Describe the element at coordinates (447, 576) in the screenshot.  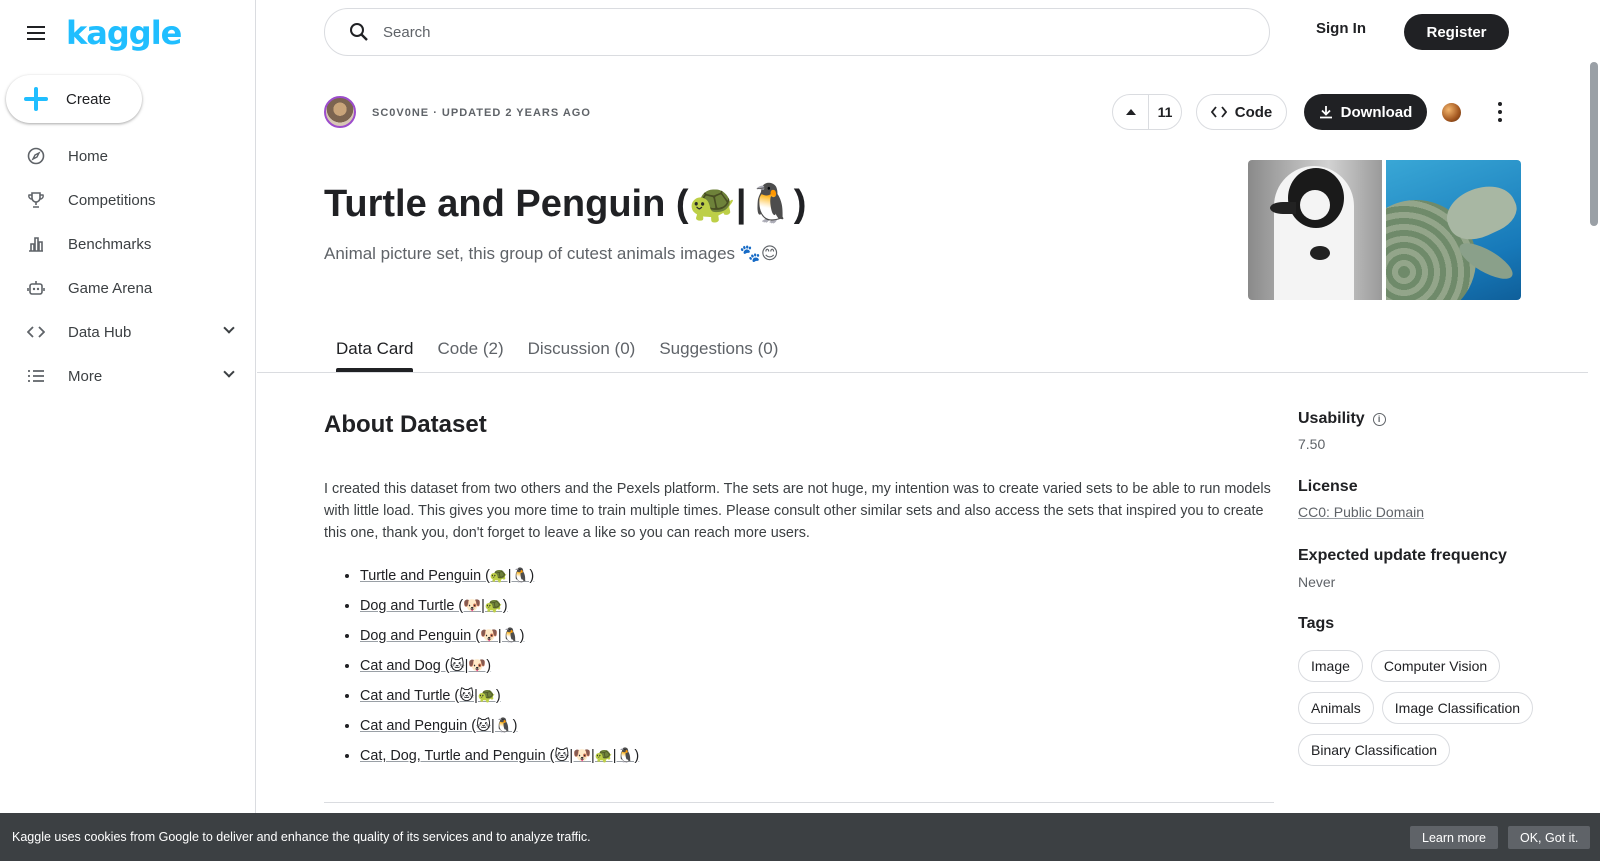
I see `dataset-link: Turtle and Penguin (🐢|🐧)` at that location.